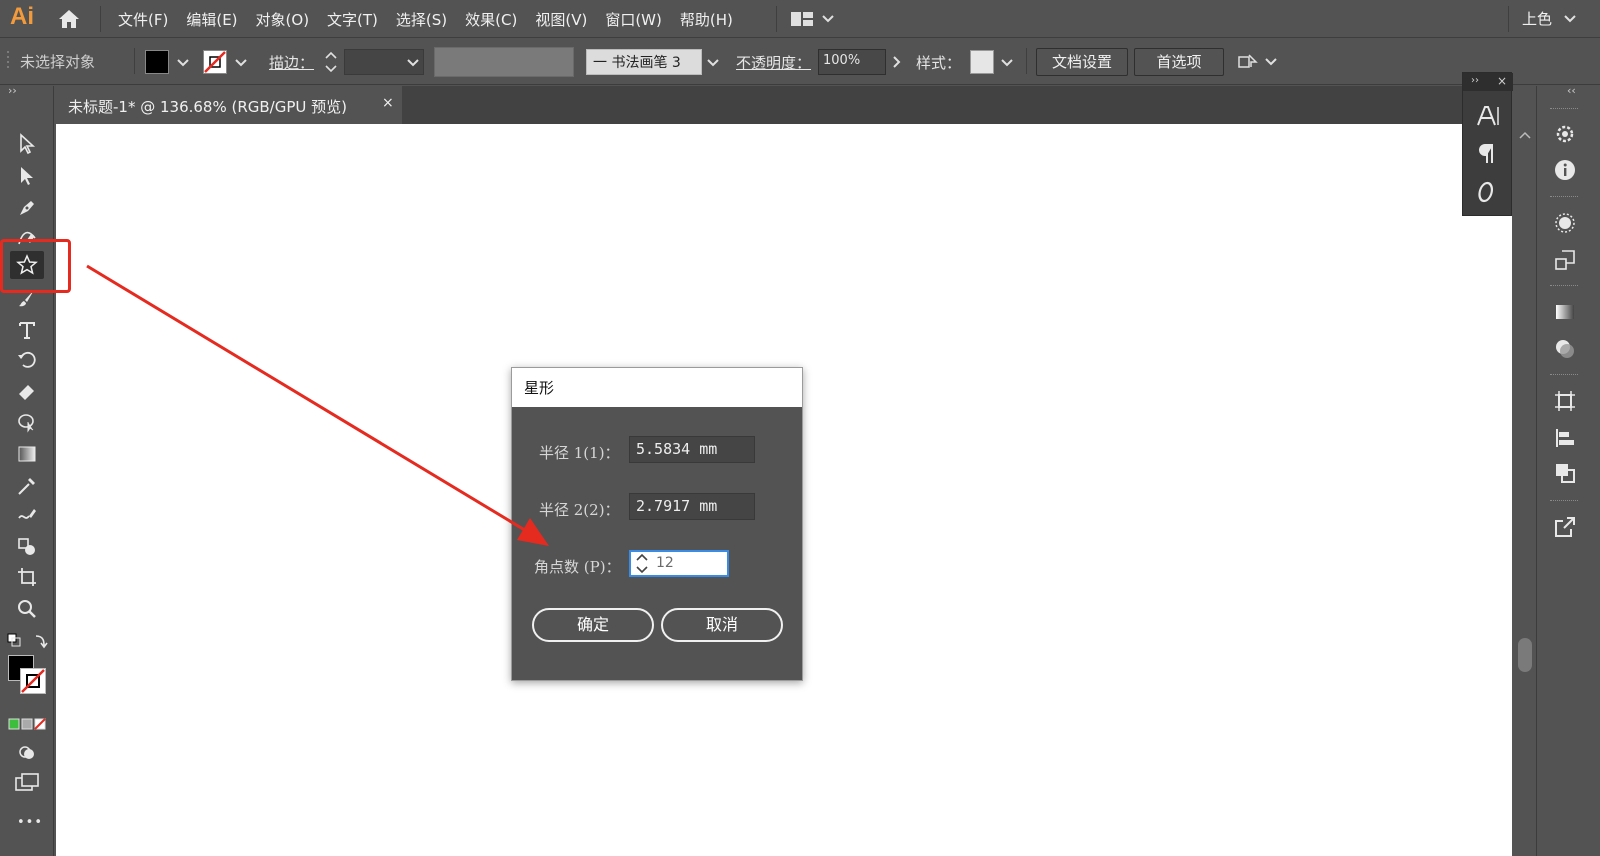 Image resolution: width=1600 pixels, height=856 pixels. Describe the element at coordinates (1525, 655) in the screenshot. I see `scrollbar-thumb` at that location.